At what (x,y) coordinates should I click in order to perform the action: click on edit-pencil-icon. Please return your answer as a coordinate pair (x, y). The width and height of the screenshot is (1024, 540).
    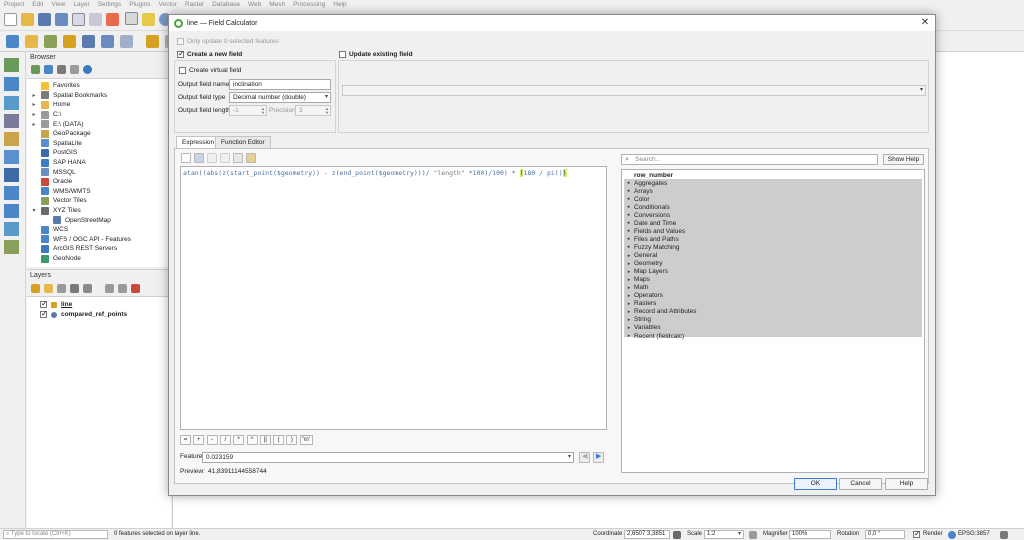
    Looking at the image, I should click on (69, 41).